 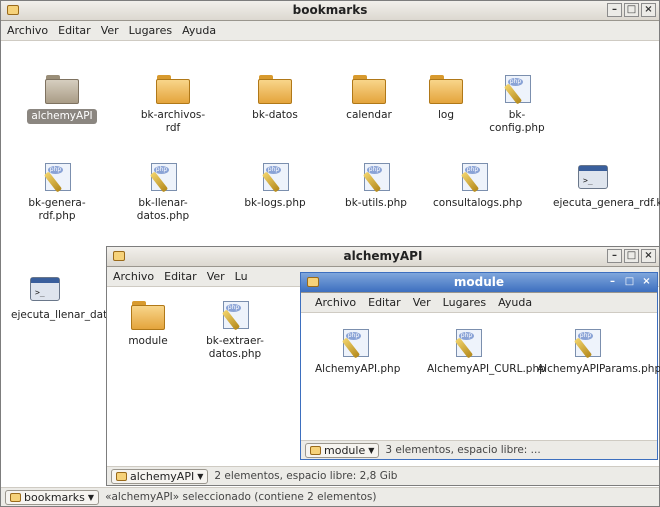 What do you see at coordinates (62, 98) in the screenshot?
I see `file-item: alchemyAPI` at bounding box center [62, 98].